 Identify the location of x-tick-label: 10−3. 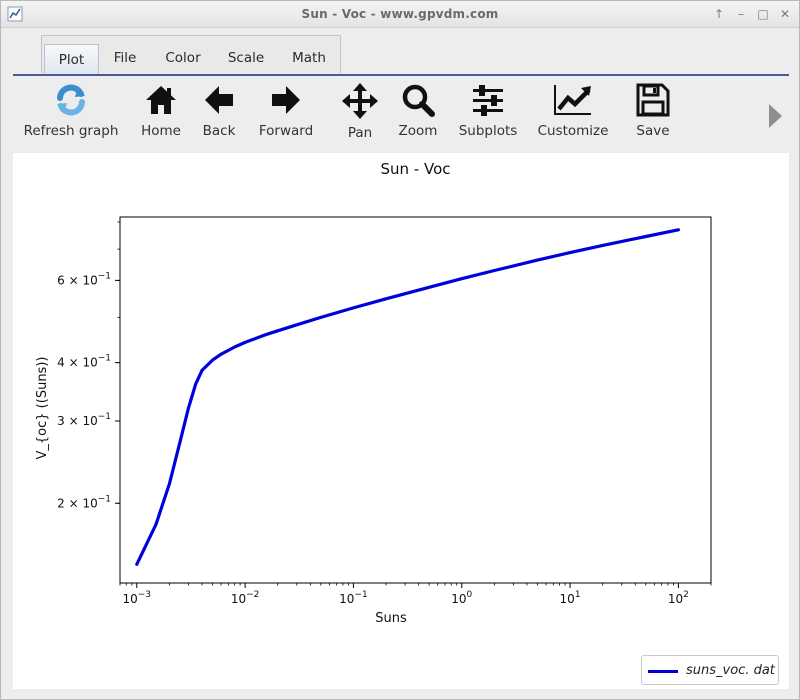
(136, 598).